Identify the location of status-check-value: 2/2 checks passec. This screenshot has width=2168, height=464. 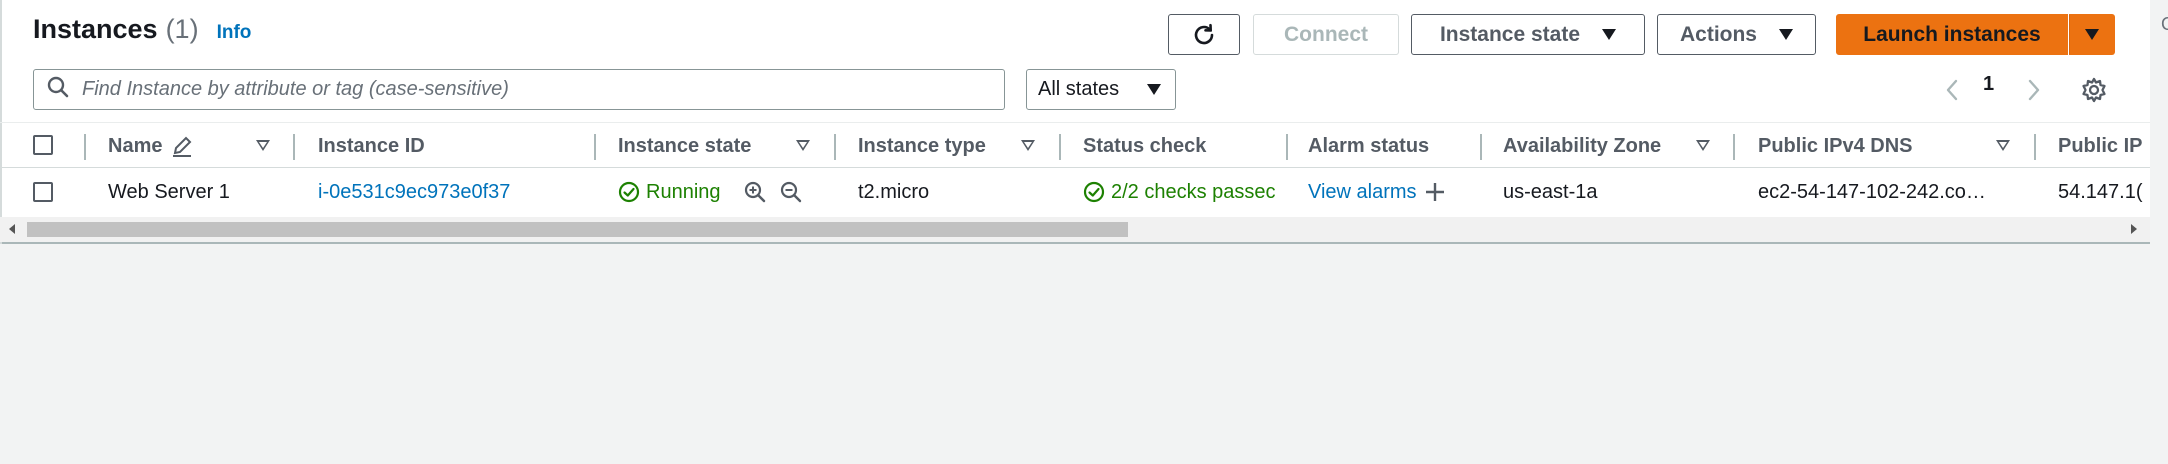
(1193, 191).